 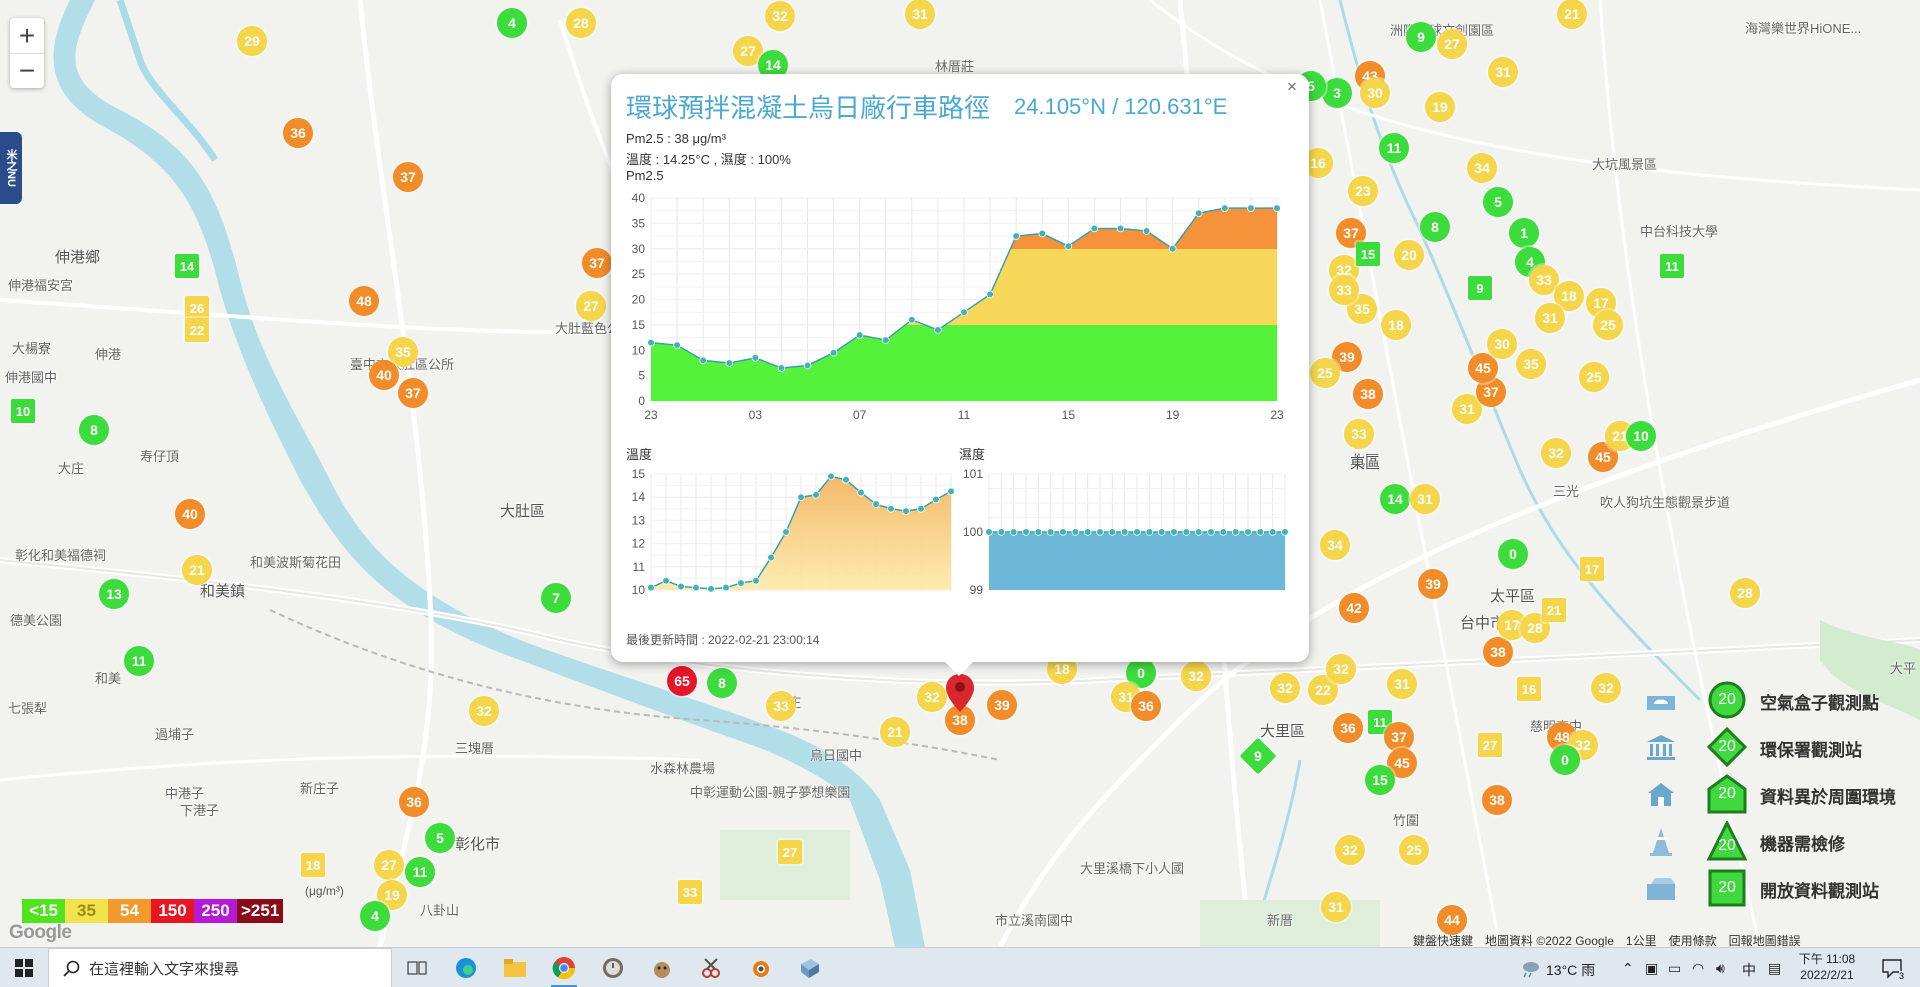 I want to click on weather-text: 13°C 雨, so click(x=1570, y=970).